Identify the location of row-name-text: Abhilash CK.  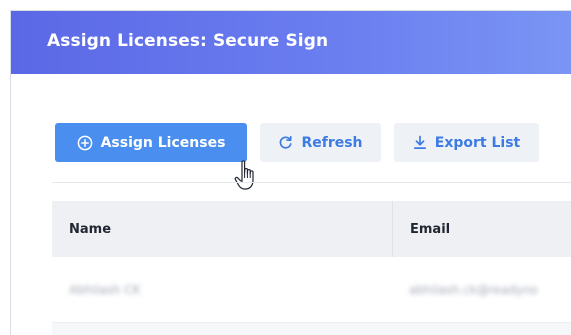
(105, 290).